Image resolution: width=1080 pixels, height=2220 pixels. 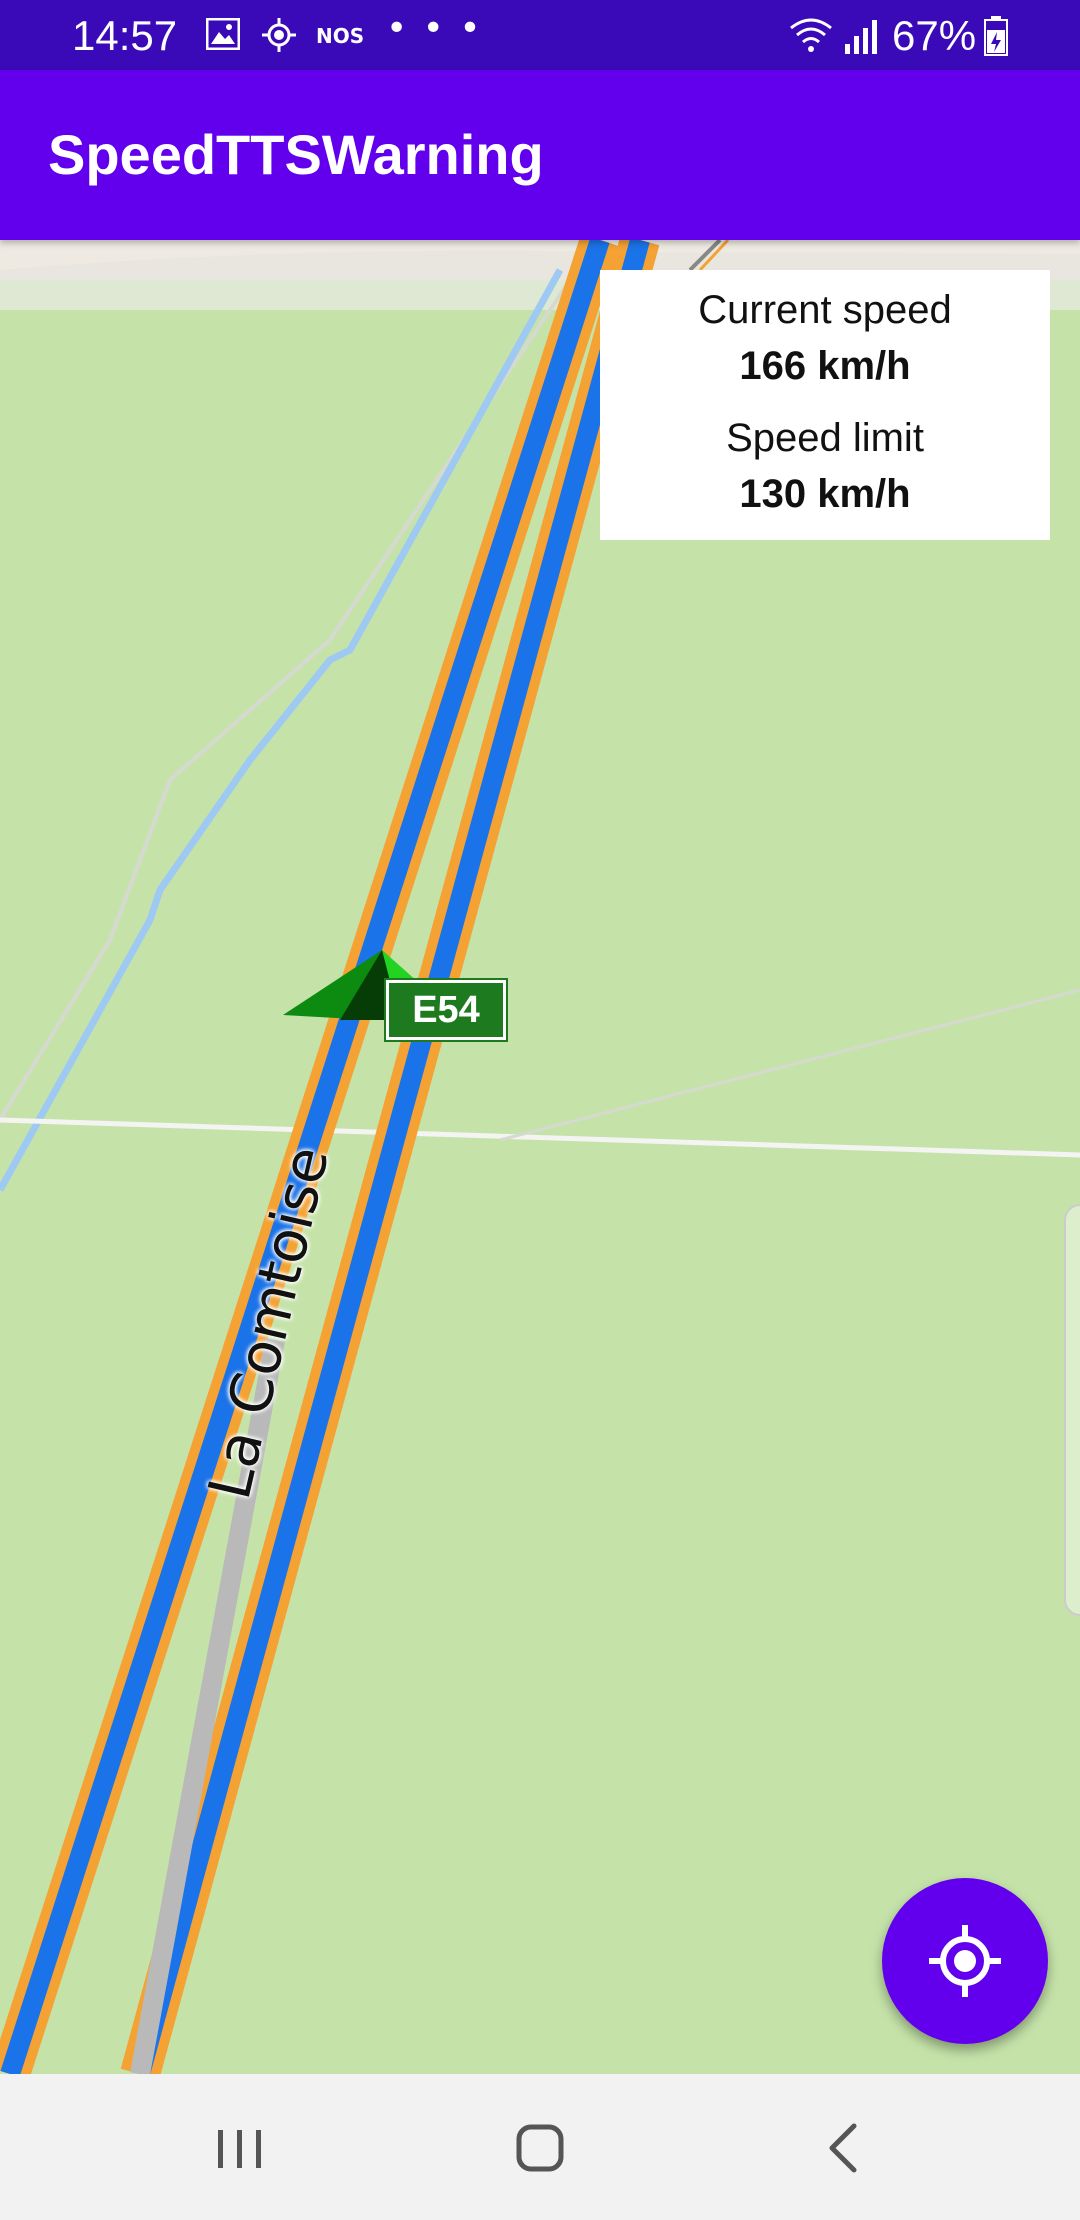 I want to click on my-location-icon, so click(x=965, y=1961).